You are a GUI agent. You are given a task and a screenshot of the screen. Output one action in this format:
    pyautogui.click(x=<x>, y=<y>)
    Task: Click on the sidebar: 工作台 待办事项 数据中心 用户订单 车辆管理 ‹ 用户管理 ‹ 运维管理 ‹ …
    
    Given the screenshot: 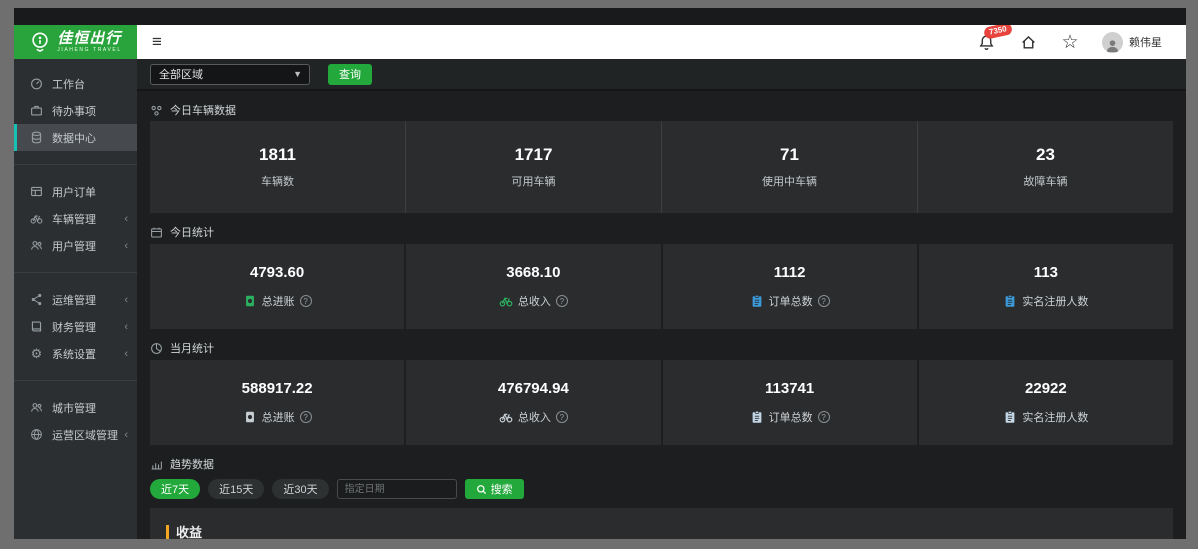 What is the action you would take?
    pyautogui.click(x=75, y=299)
    